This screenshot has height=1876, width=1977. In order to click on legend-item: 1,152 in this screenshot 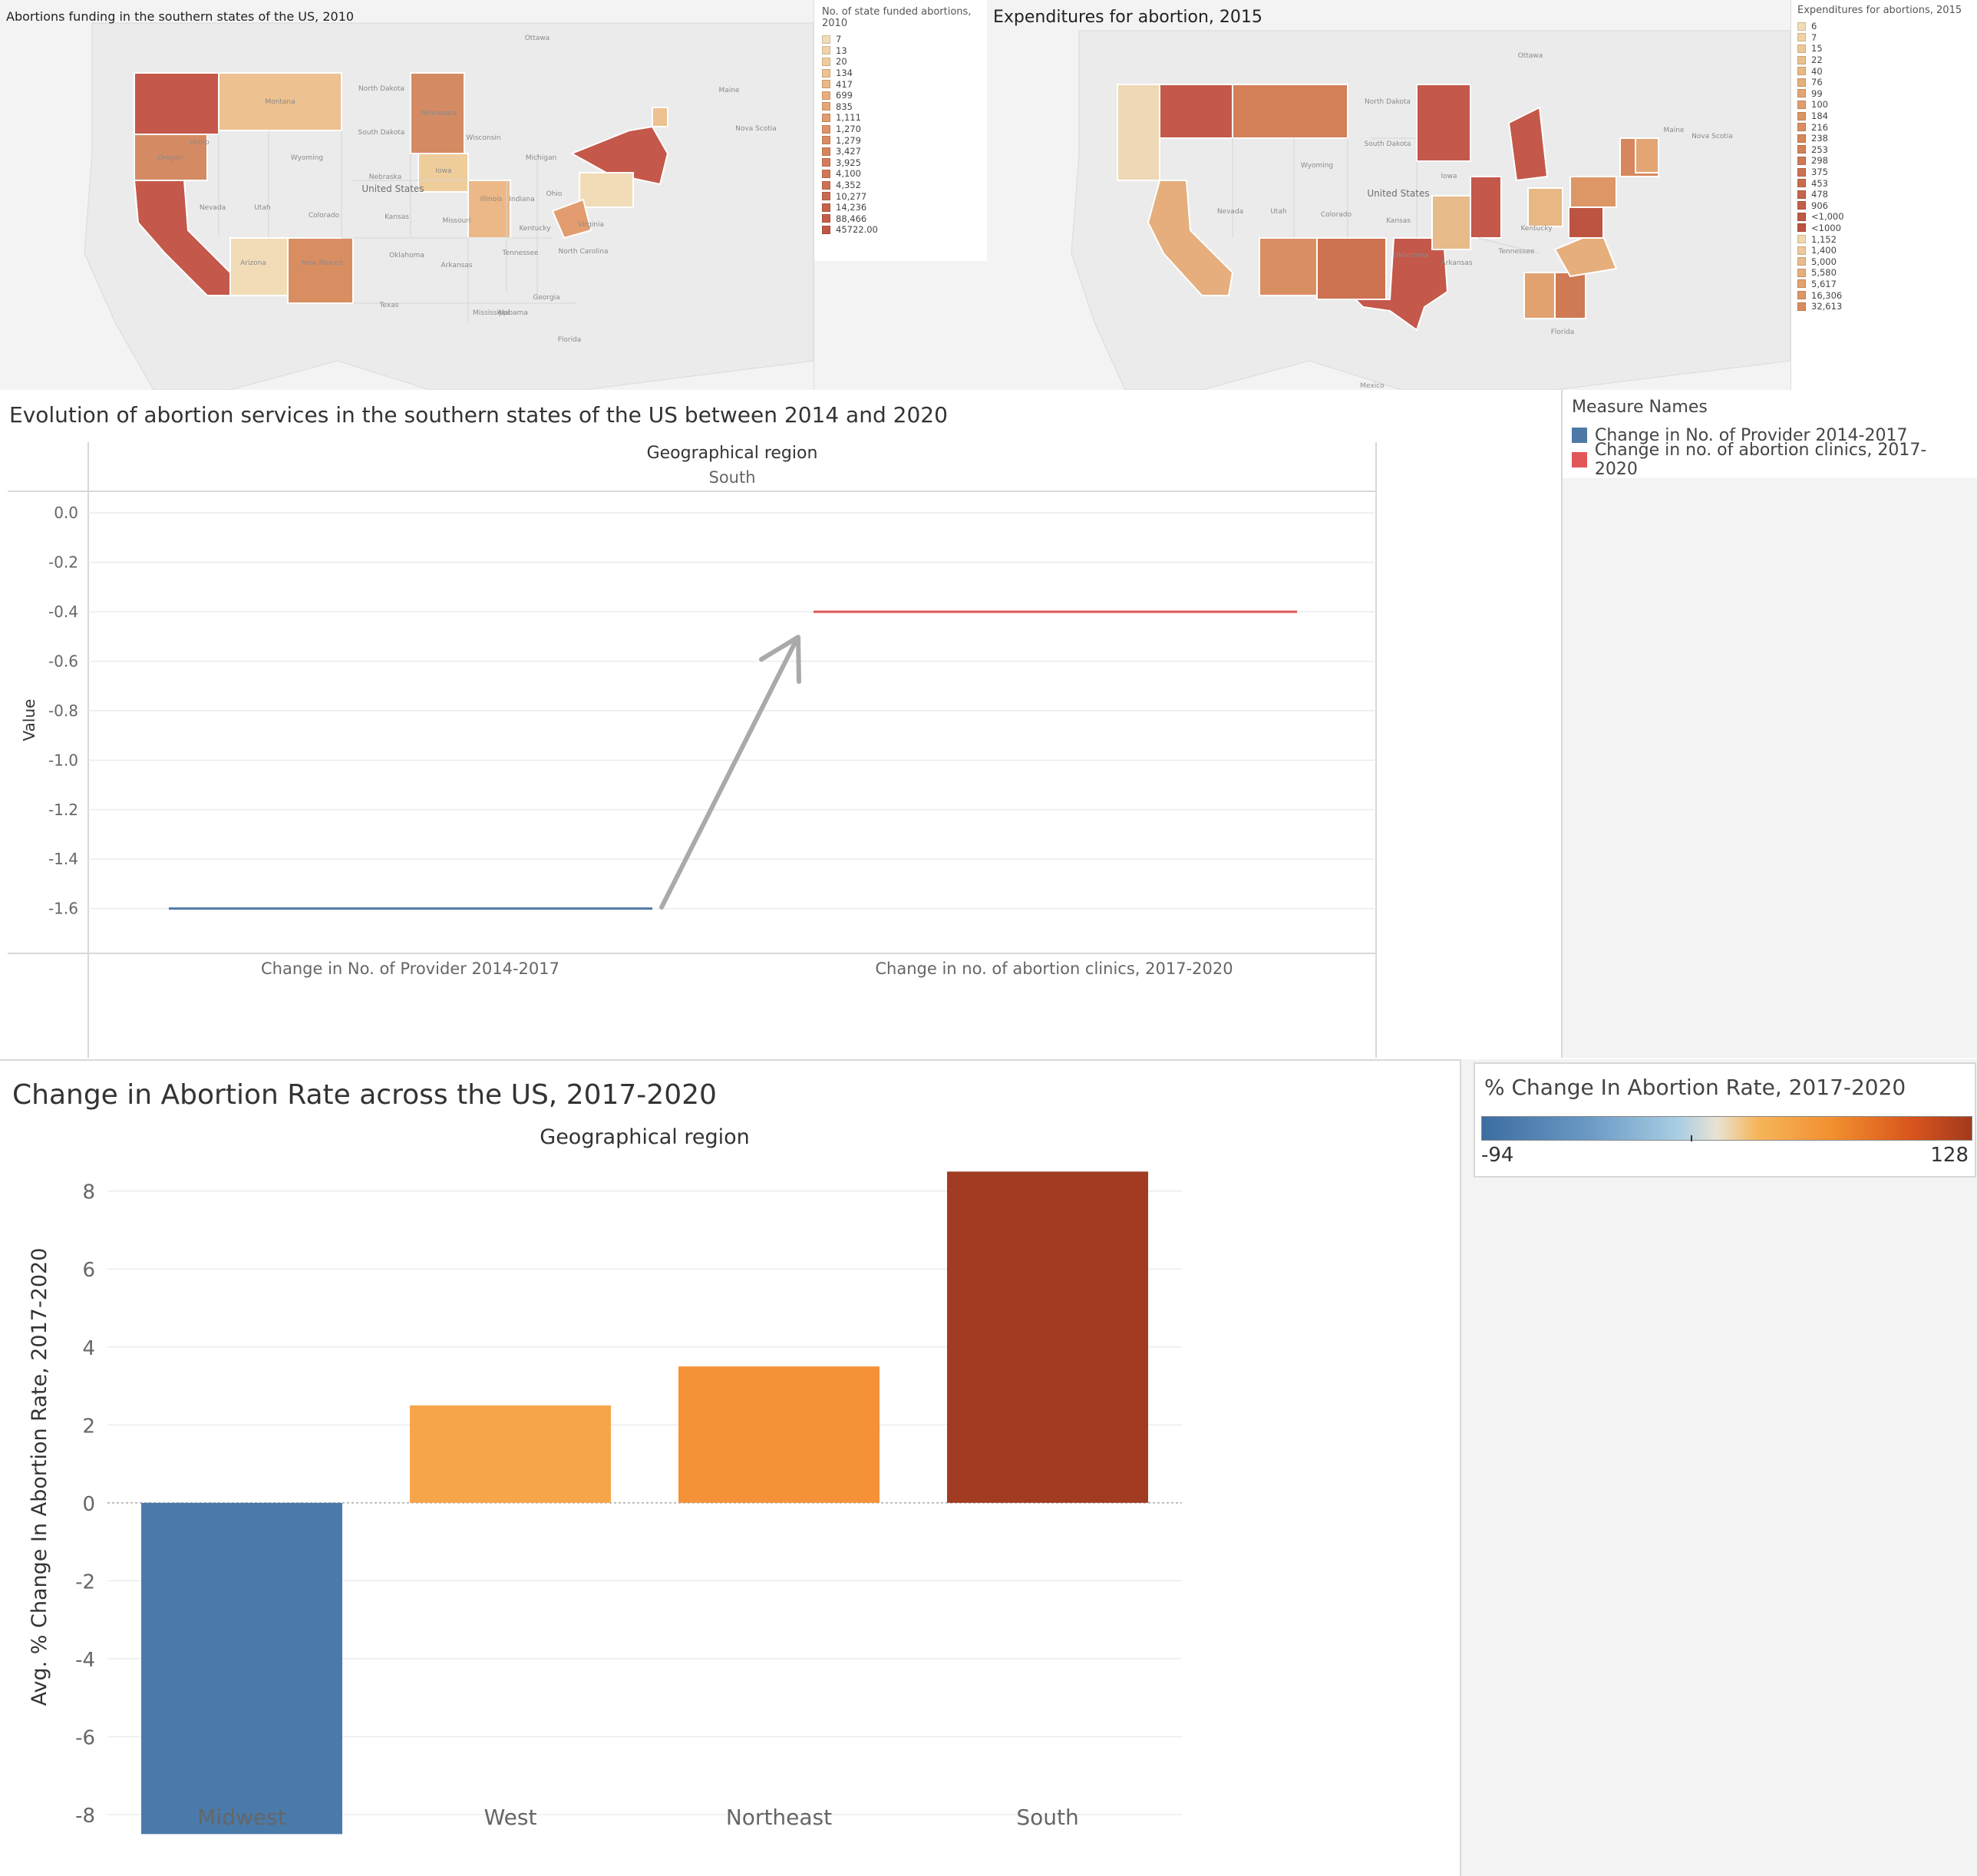, I will do `click(1884, 239)`.